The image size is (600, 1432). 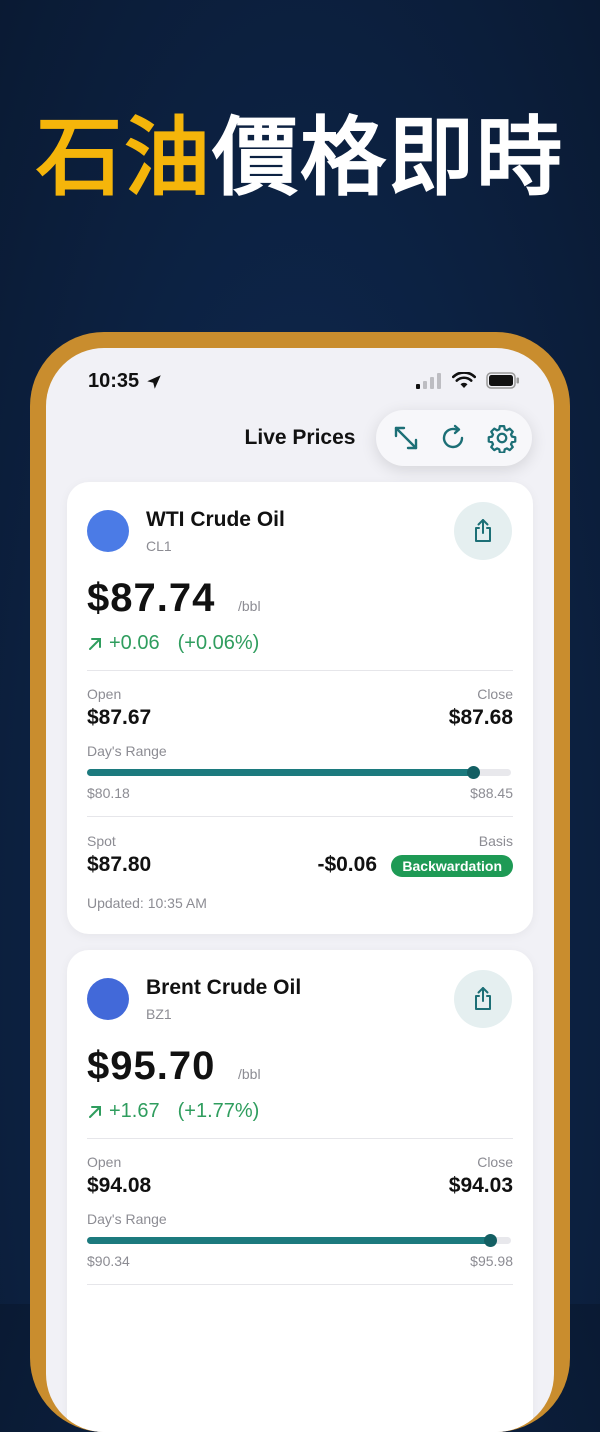 I want to click on commodity-name: WTI Crude Oil, so click(x=215, y=519).